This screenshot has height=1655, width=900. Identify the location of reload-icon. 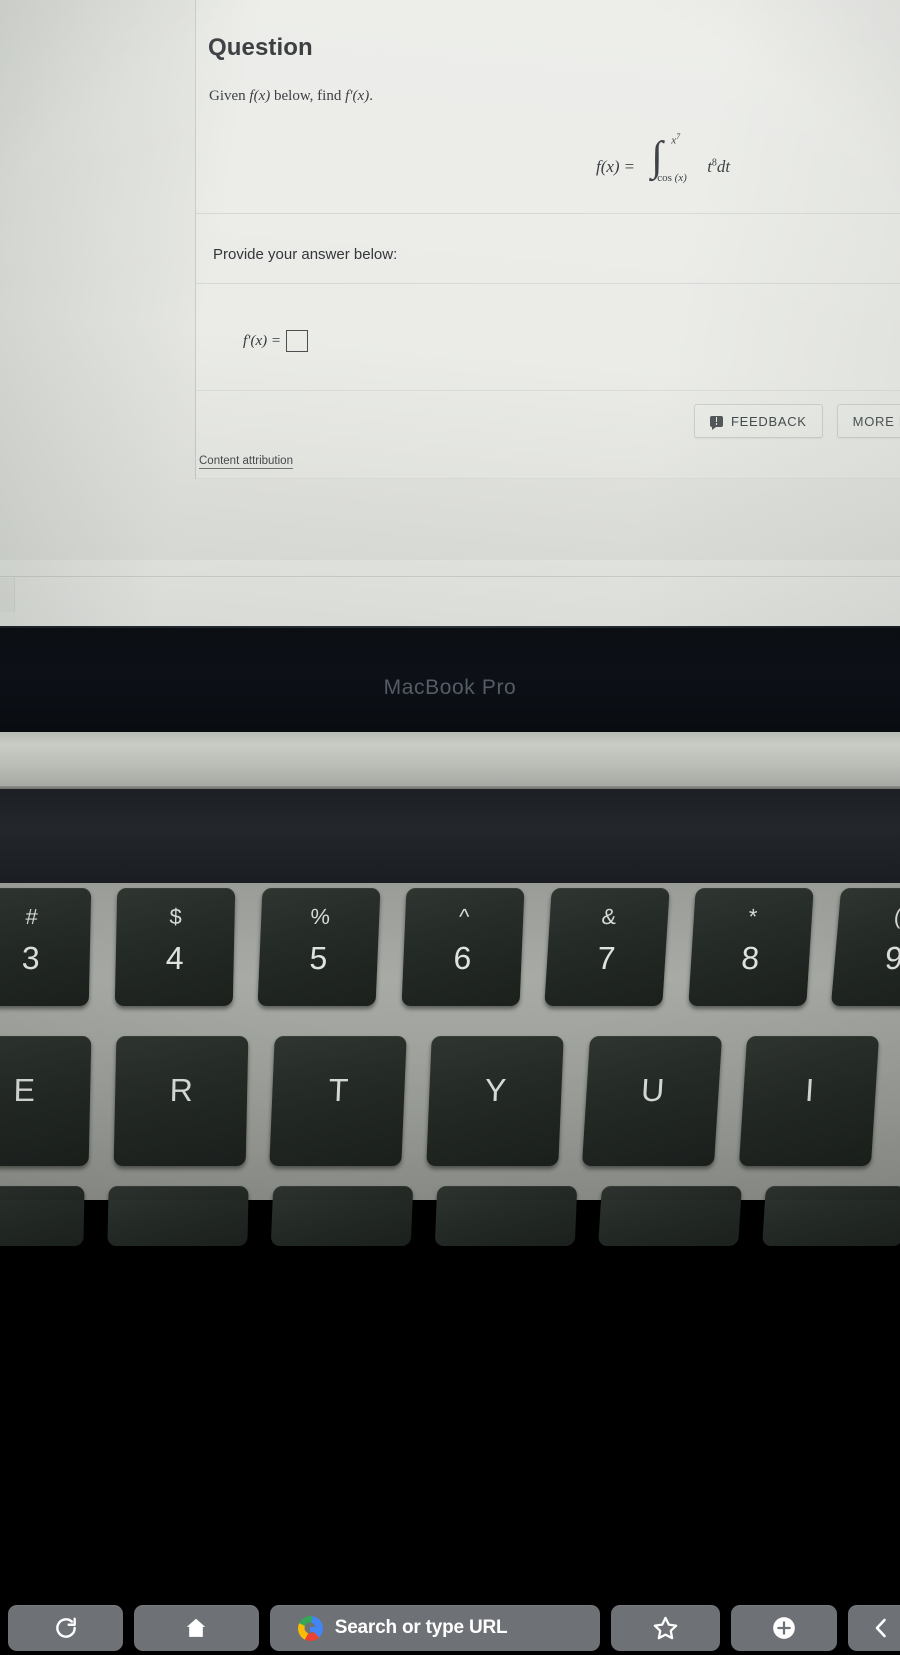
(65, 1627).